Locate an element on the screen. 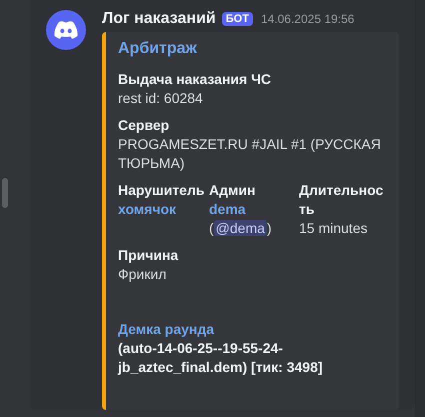  field-value: (auto-14-06-25--19-55-24-jb_aztec_final.dem) [тик: 3498] is located at coordinates (221, 358).